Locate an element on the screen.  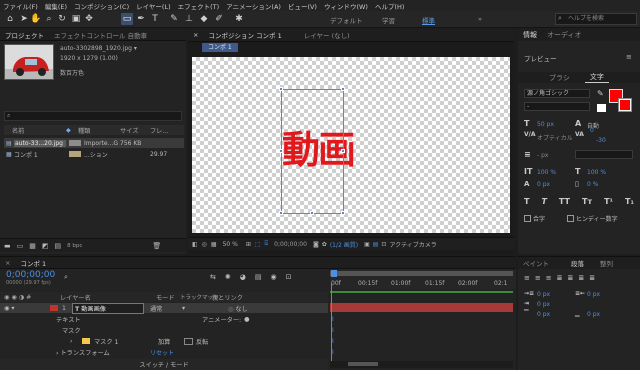
horizontal-scale-value: 100 % is located at coordinates (596, 172).